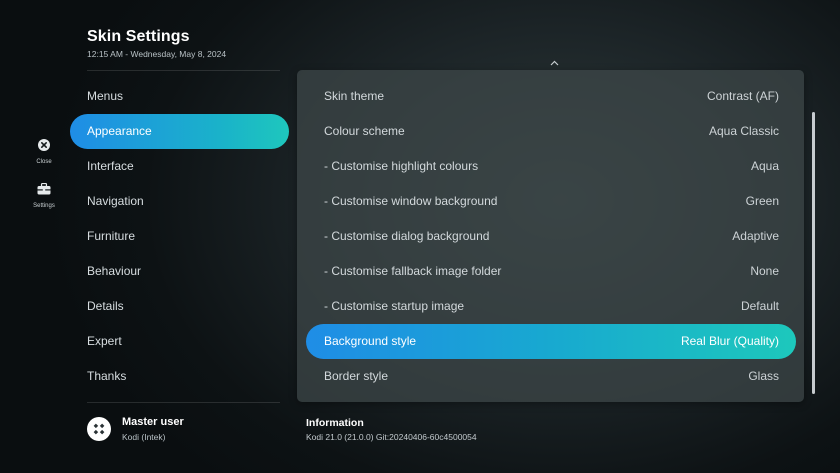 The width and height of the screenshot is (840, 473). What do you see at coordinates (764, 271) in the screenshot?
I see `setting-value: None` at bounding box center [764, 271].